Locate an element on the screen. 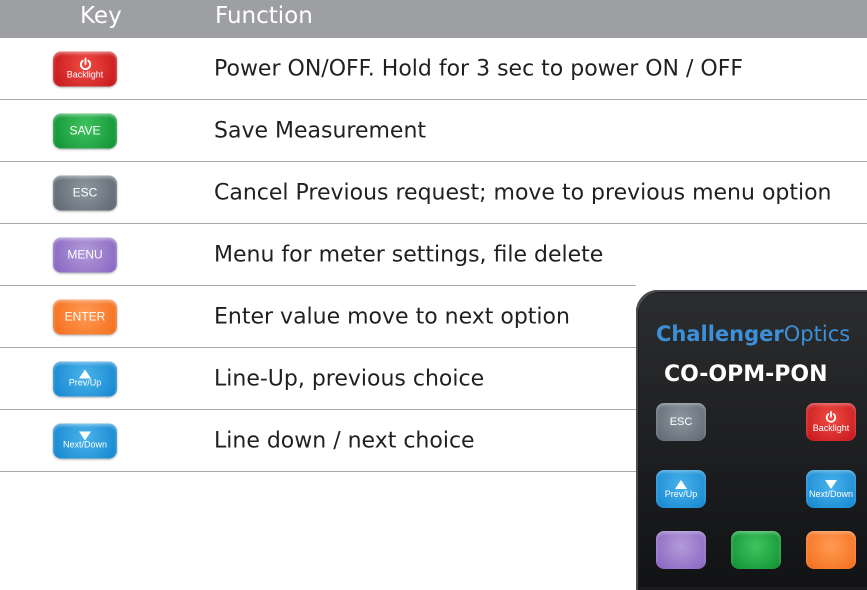 The height and width of the screenshot is (590, 867). enter-key: ENTER is located at coordinates (85, 317).